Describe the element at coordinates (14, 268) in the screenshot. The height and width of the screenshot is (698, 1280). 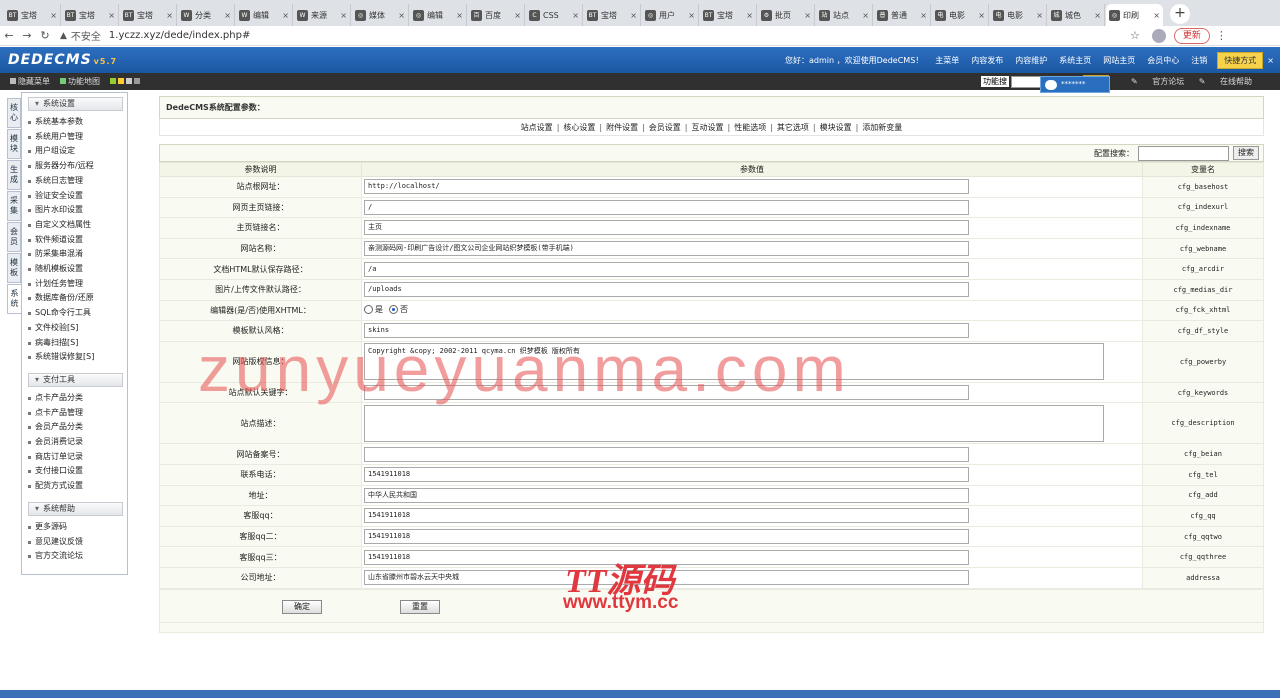
I see `vertical-tab: 模板` at that location.